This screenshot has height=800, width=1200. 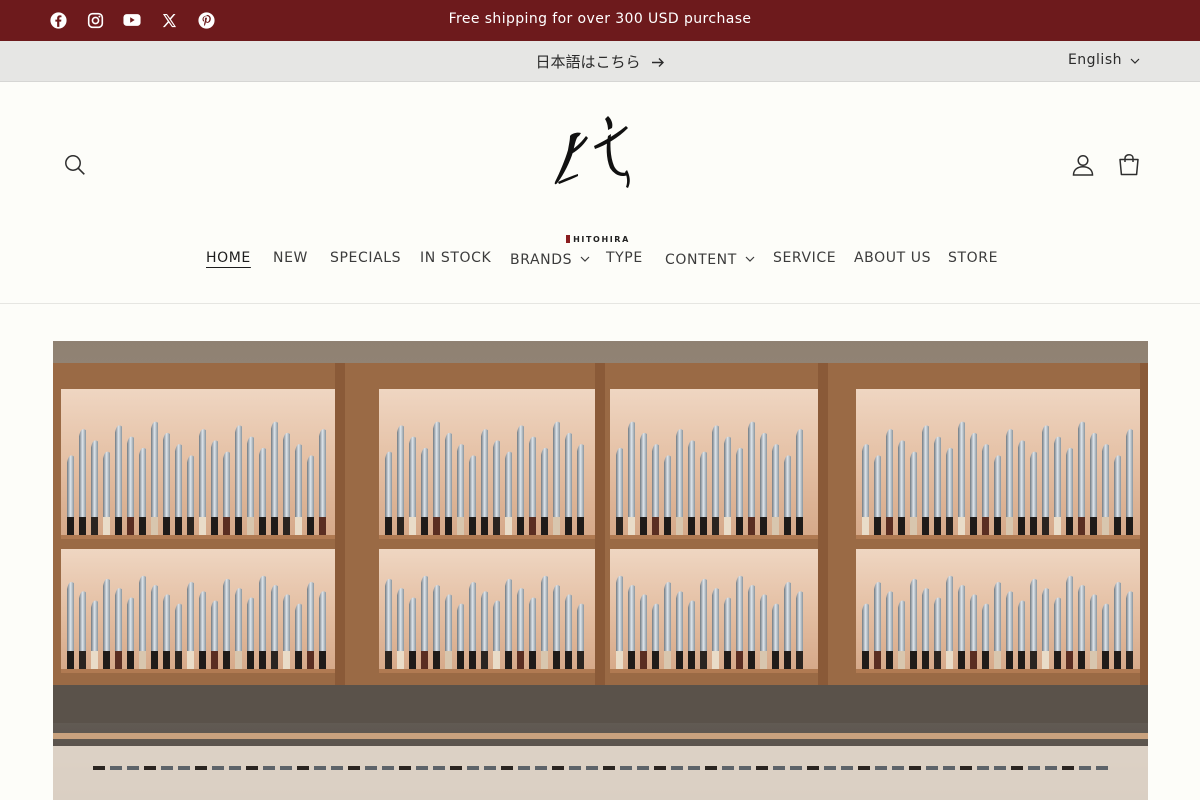 I want to click on user-icon, so click(x=1083, y=168).